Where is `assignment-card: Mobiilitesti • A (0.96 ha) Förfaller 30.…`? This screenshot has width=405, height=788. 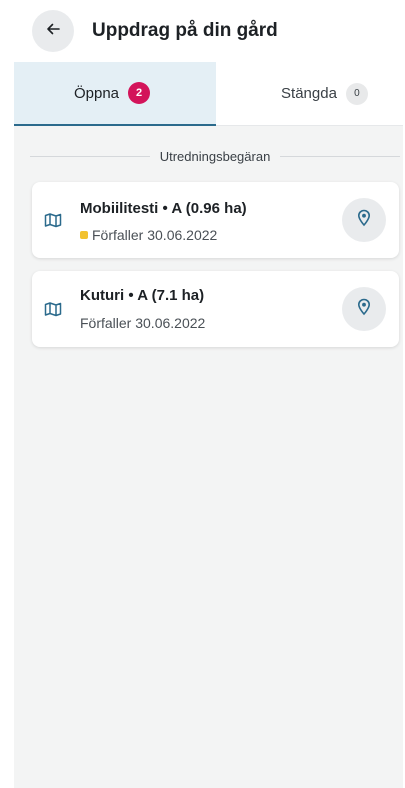
assignment-card: Mobiilitesti • A (0.96 ha) Förfaller 30.… is located at coordinates (215, 220).